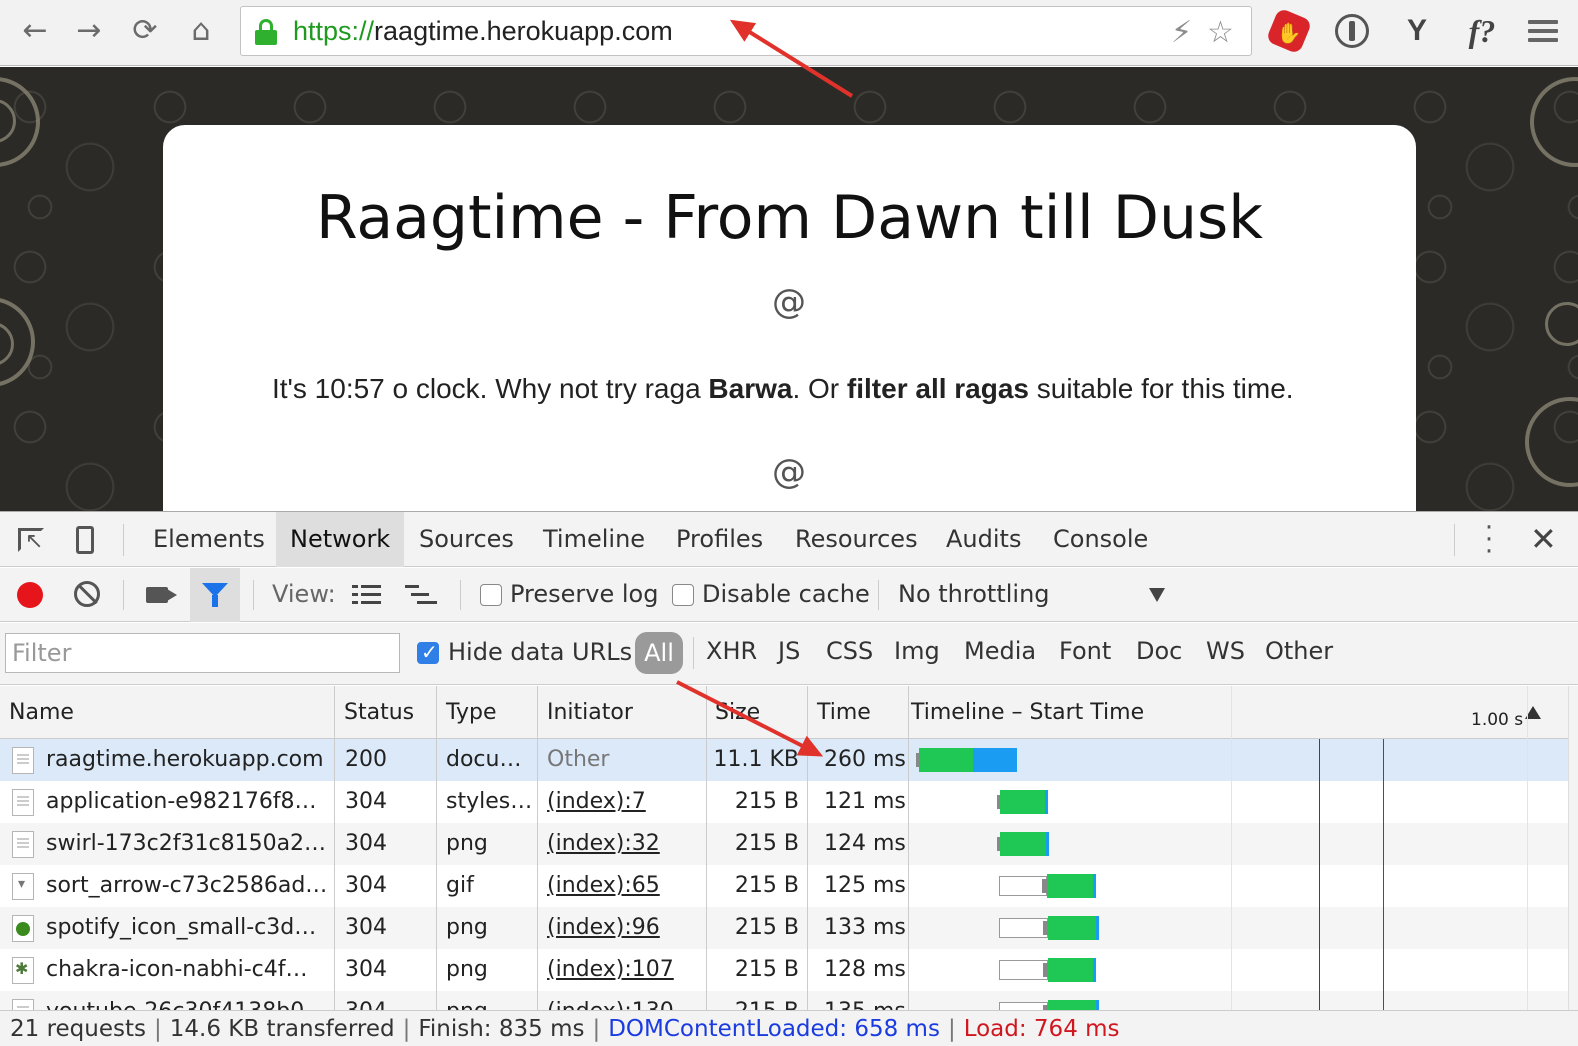 The height and width of the screenshot is (1046, 1578). I want to click on filter-ragas-link: filter all ragas, so click(938, 388).